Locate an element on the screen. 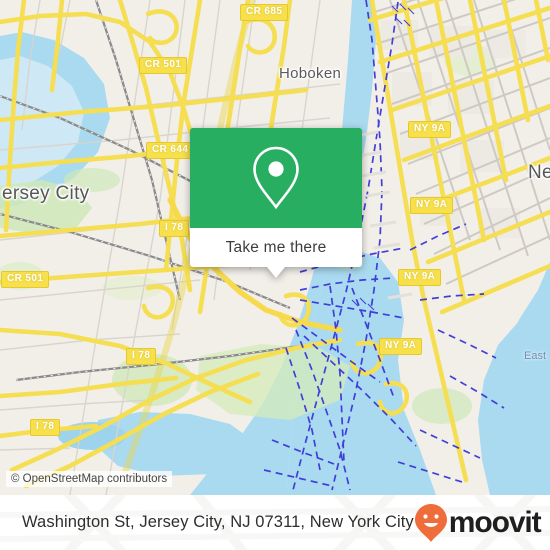 The width and height of the screenshot is (550, 550). route-shield: CR 685 is located at coordinates (264, 12).